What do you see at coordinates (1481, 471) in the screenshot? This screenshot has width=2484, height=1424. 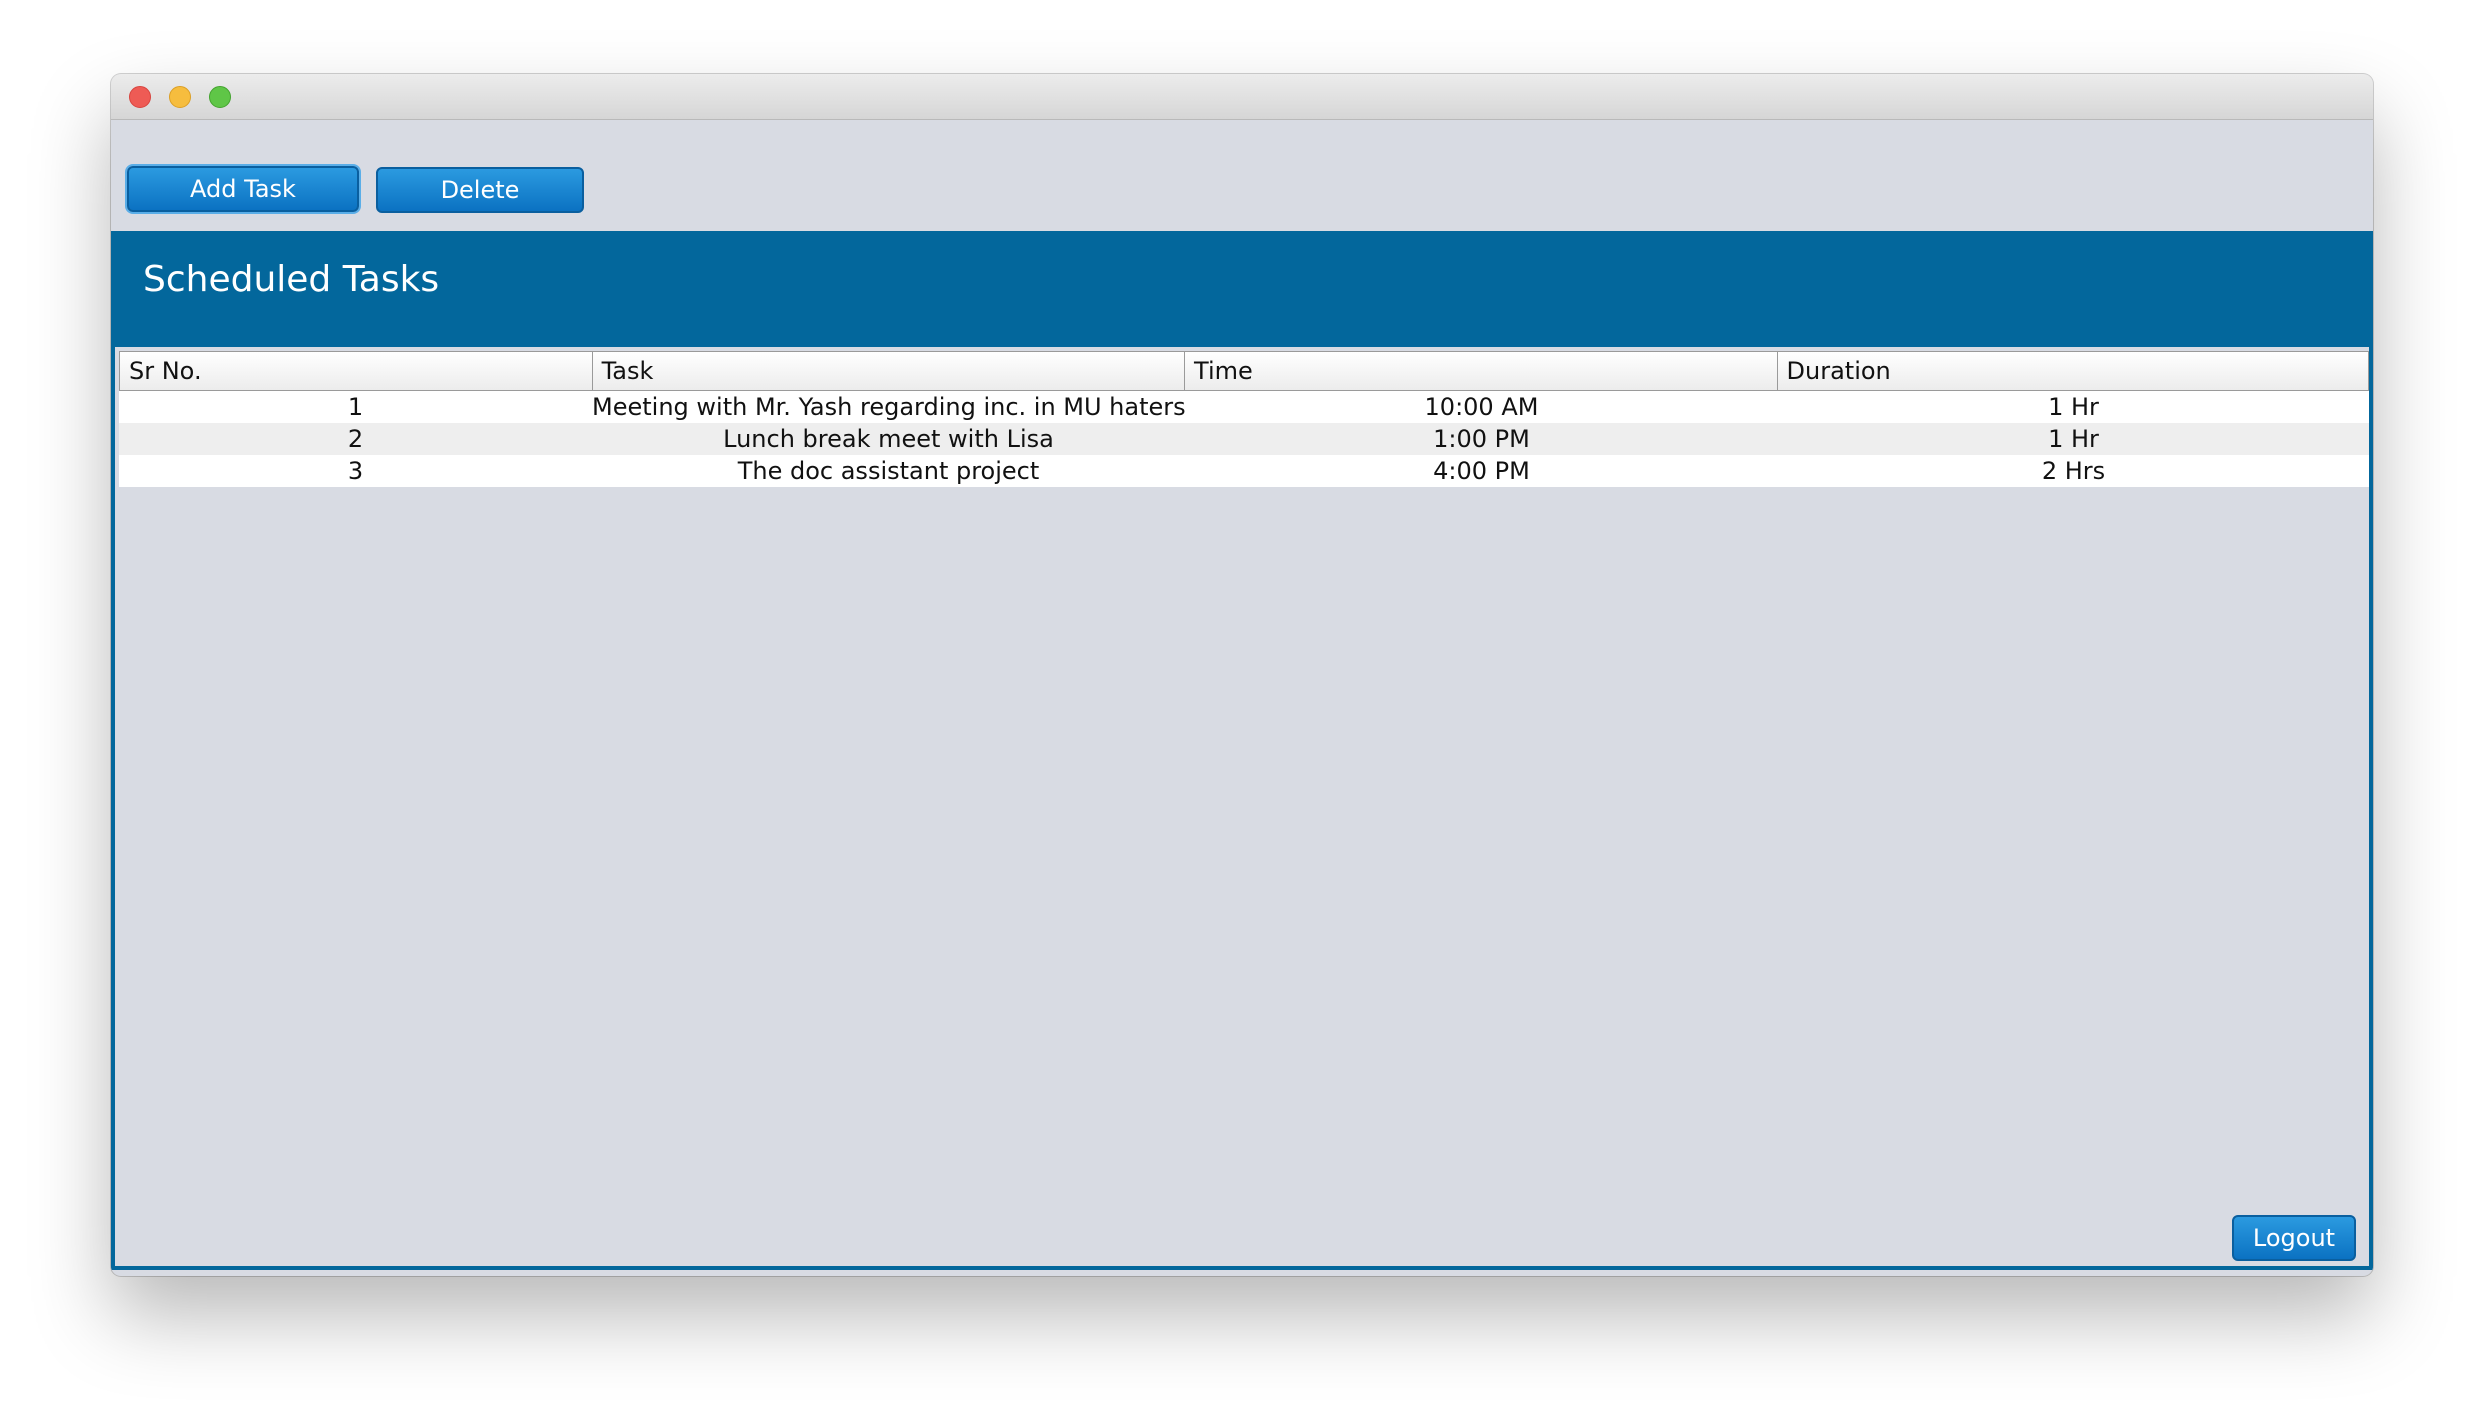 I see `cell-time: 4:00 PM` at bounding box center [1481, 471].